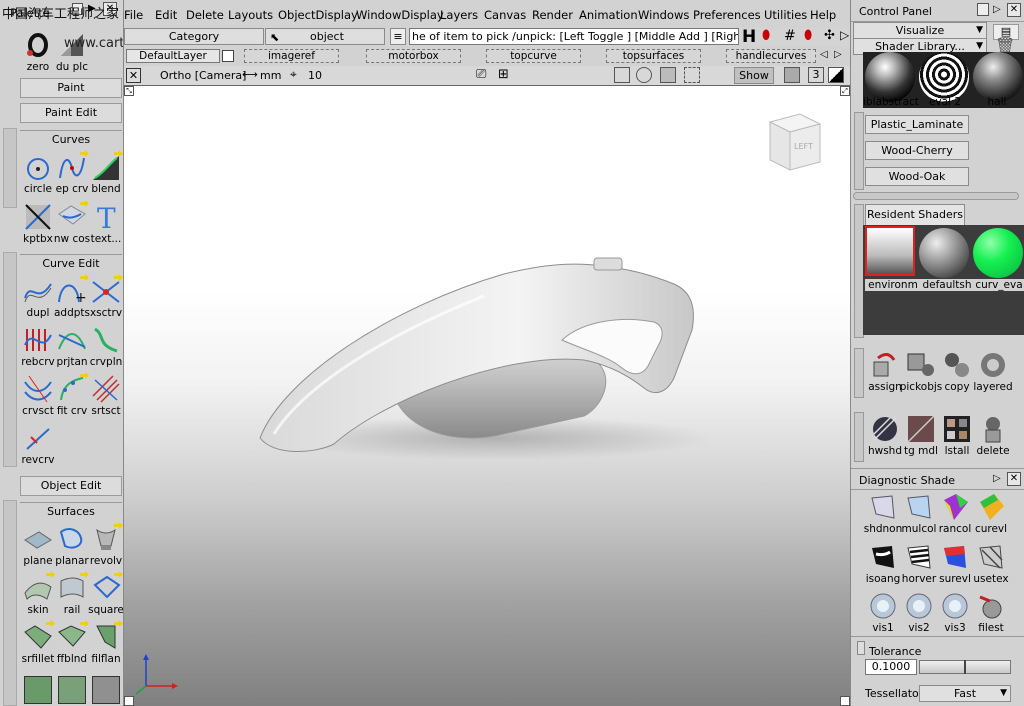  Describe the element at coordinates (955, 563) in the screenshot. I see `tool-surevl: surevl` at that location.